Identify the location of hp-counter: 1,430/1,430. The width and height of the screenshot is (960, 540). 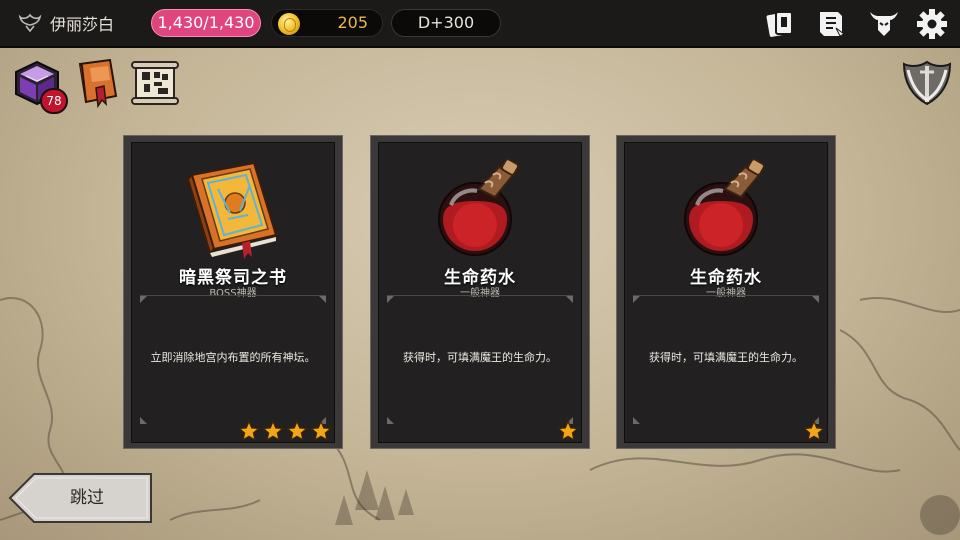
(206, 23).